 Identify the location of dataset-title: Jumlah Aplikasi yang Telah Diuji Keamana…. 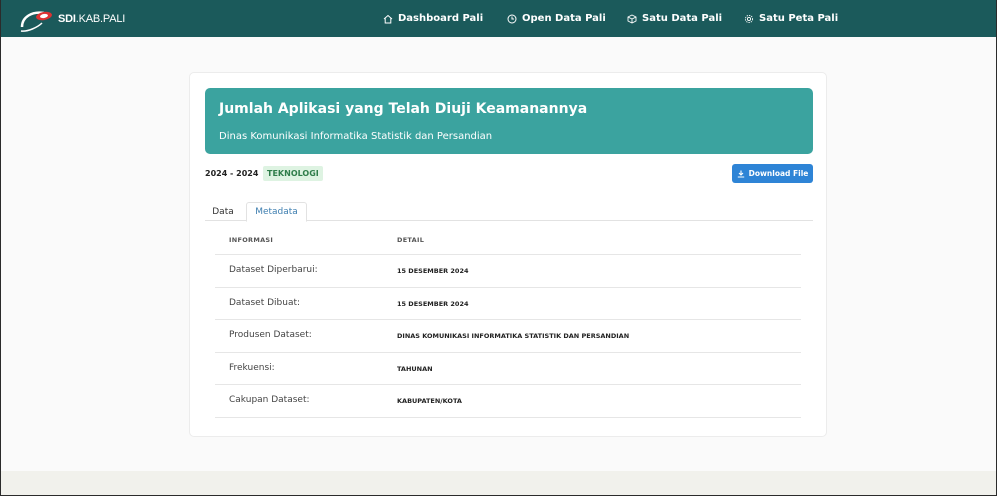
(403, 109).